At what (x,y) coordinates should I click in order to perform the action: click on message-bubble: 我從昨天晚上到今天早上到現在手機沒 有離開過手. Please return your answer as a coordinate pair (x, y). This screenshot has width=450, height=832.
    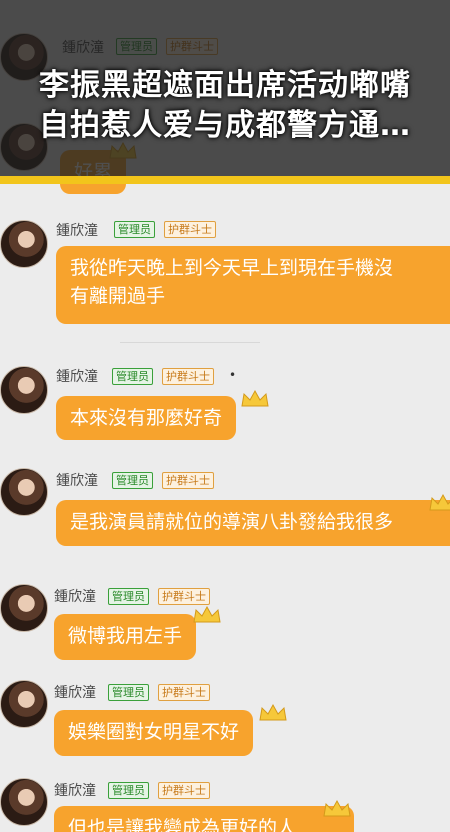
    Looking at the image, I should click on (253, 285).